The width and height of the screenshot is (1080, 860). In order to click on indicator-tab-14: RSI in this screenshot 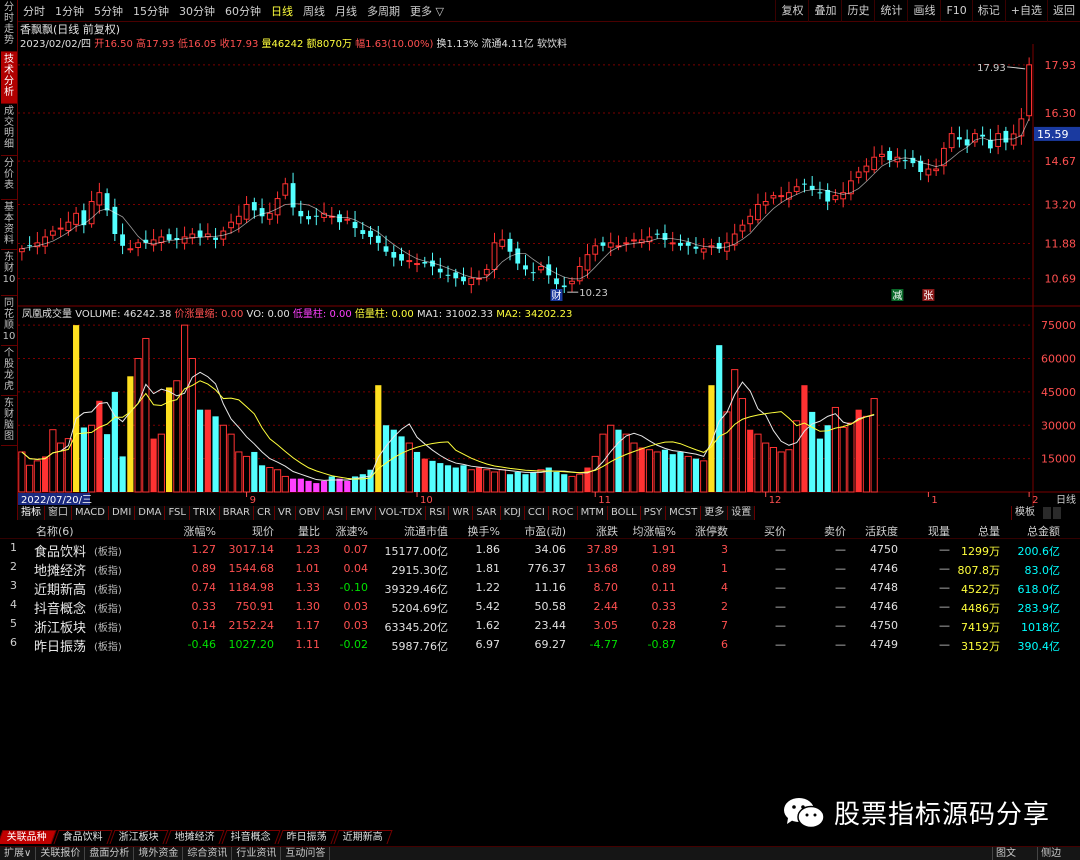, I will do `click(438, 513)`.